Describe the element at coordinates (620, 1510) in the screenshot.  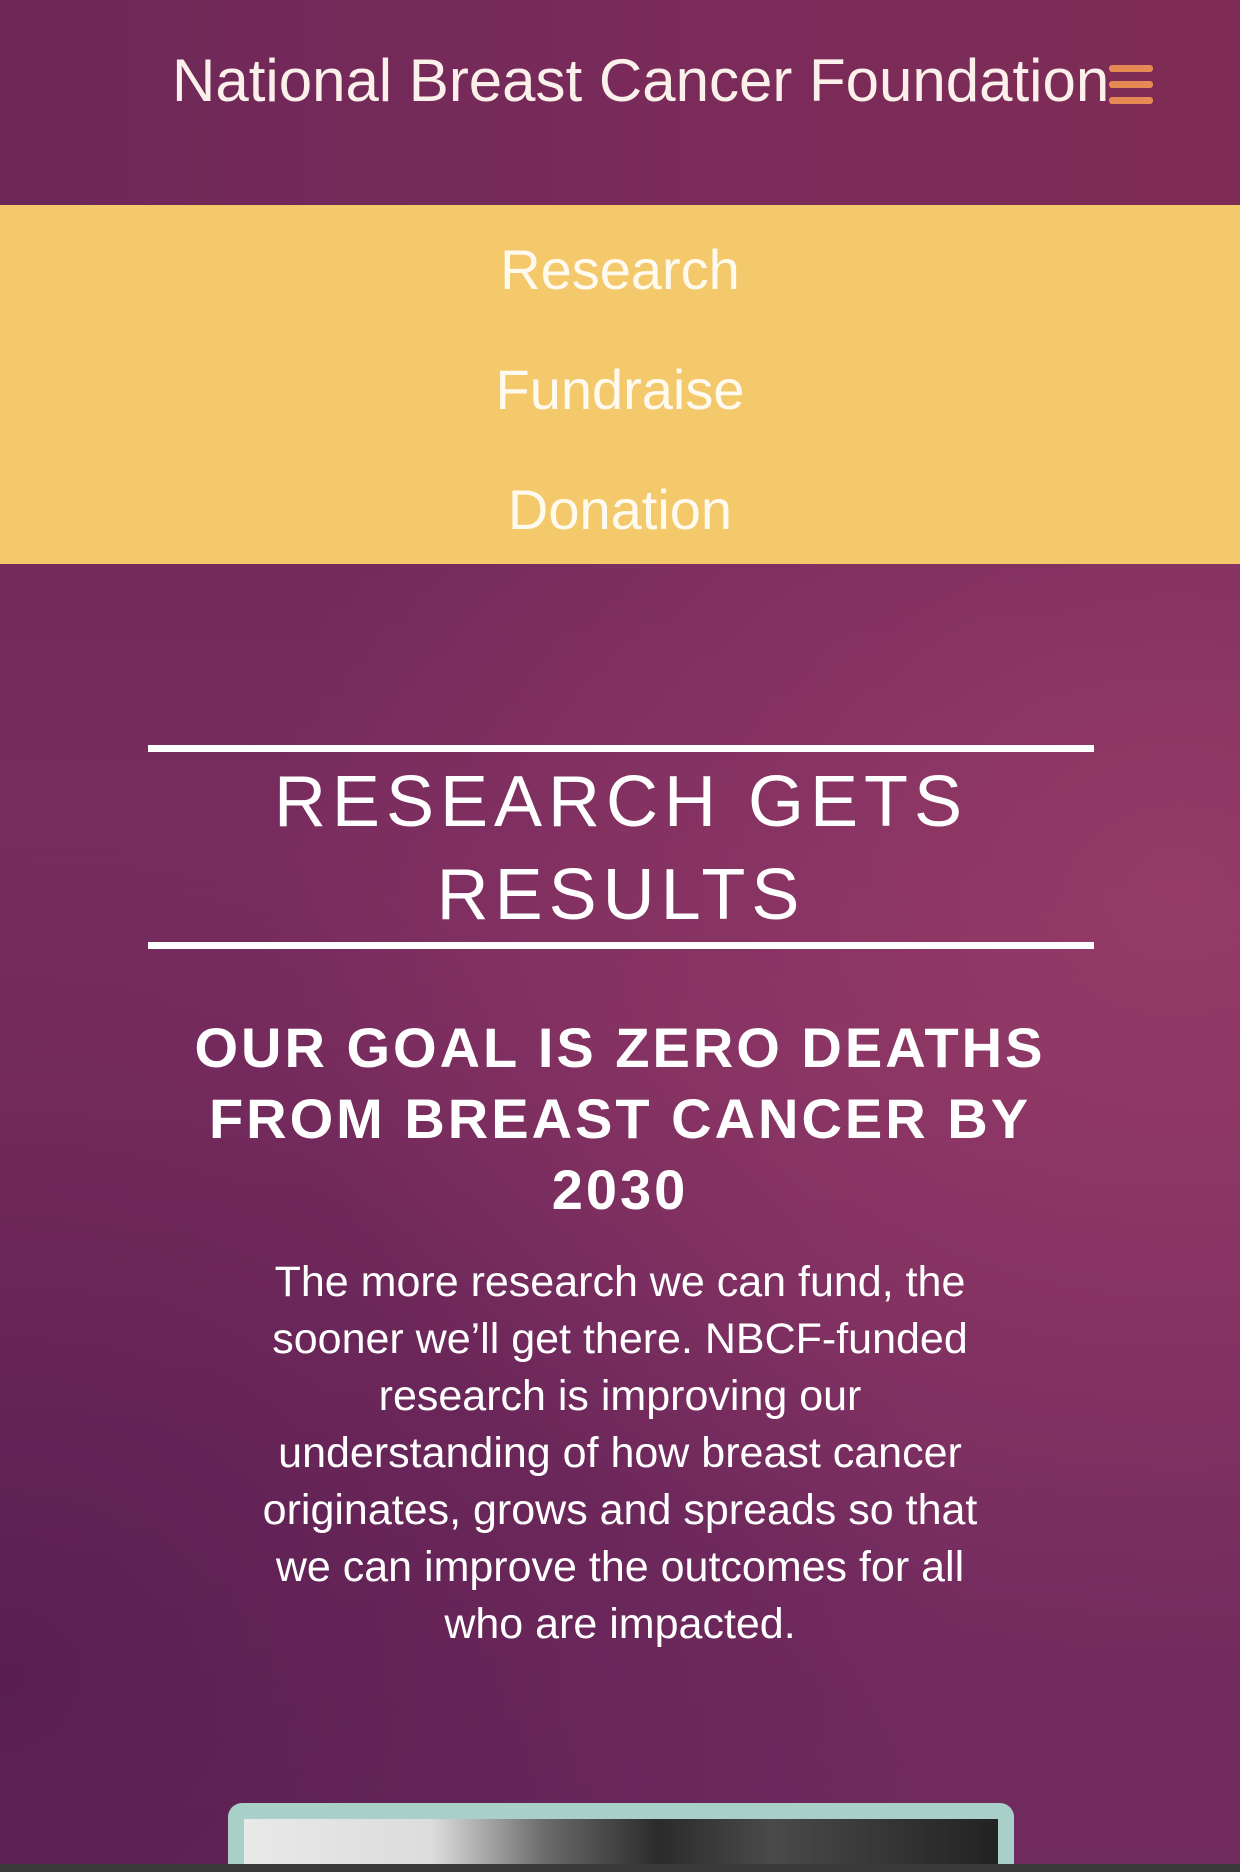
I see `body-line: originates, grows and spreads so that` at that location.